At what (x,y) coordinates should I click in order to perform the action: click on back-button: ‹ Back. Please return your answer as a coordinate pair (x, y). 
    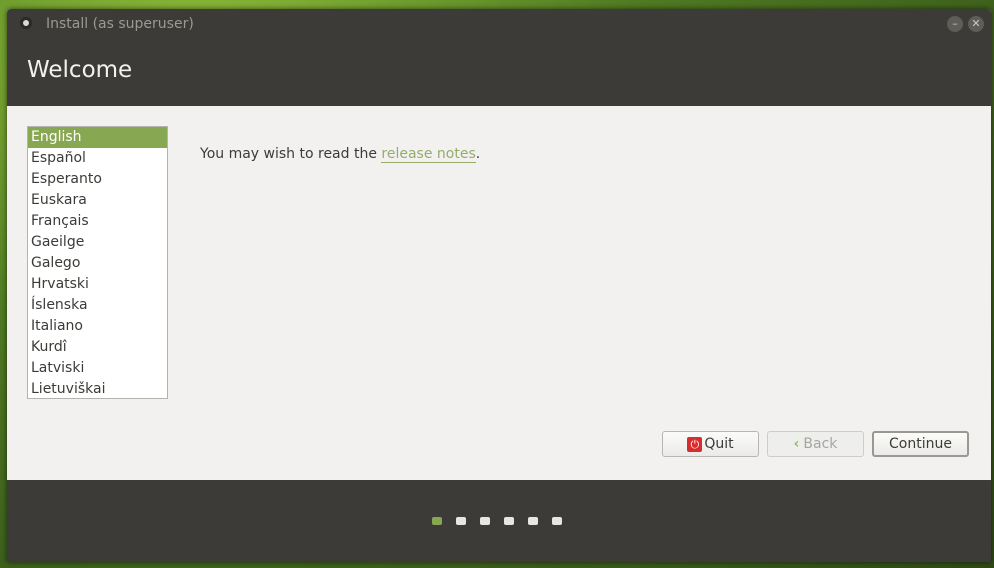
    Looking at the image, I should click on (815, 444).